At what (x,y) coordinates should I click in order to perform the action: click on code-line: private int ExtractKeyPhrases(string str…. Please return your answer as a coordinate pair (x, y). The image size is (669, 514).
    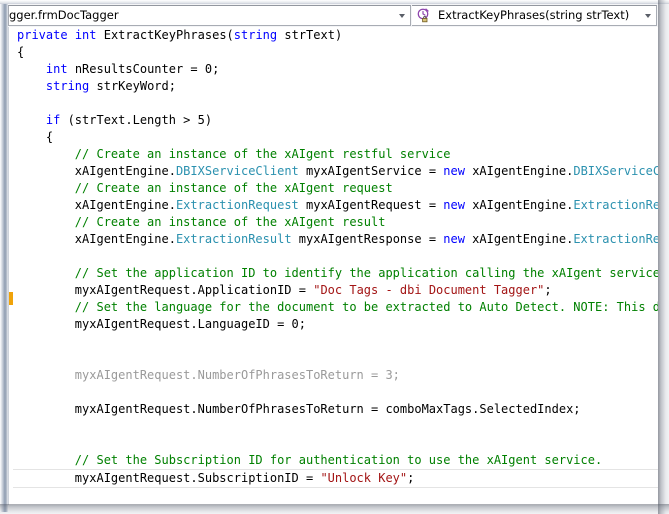
    Looking at the image, I should click on (335, 35).